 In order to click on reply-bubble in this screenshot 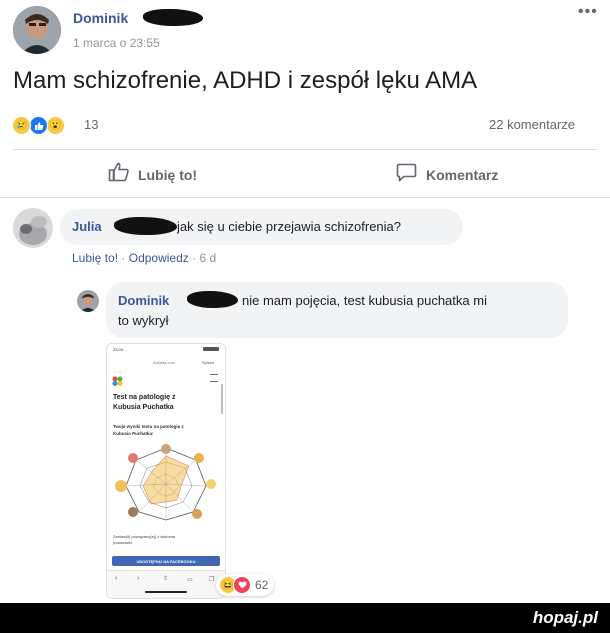, I will do `click(337, 310)`.